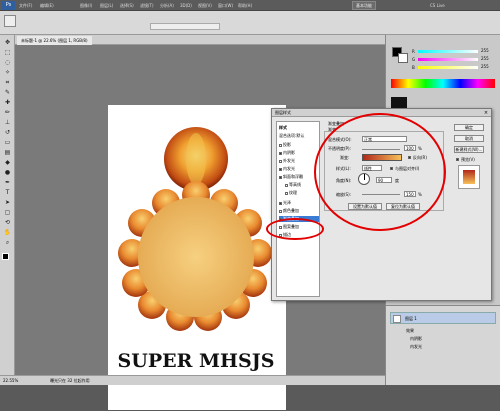 The width and height of the screenshot is (500, 411). What do you see at coordinates (7, 123) in the screenshot?
I see `stamp-tool-icon: ⊥` at bounding box center [7, 123].